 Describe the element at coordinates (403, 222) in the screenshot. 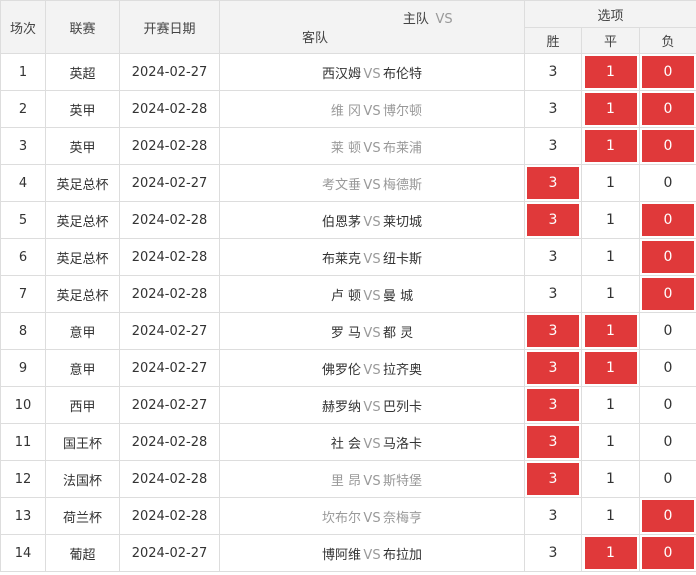

I see `away-team: 莱切城` at that location.